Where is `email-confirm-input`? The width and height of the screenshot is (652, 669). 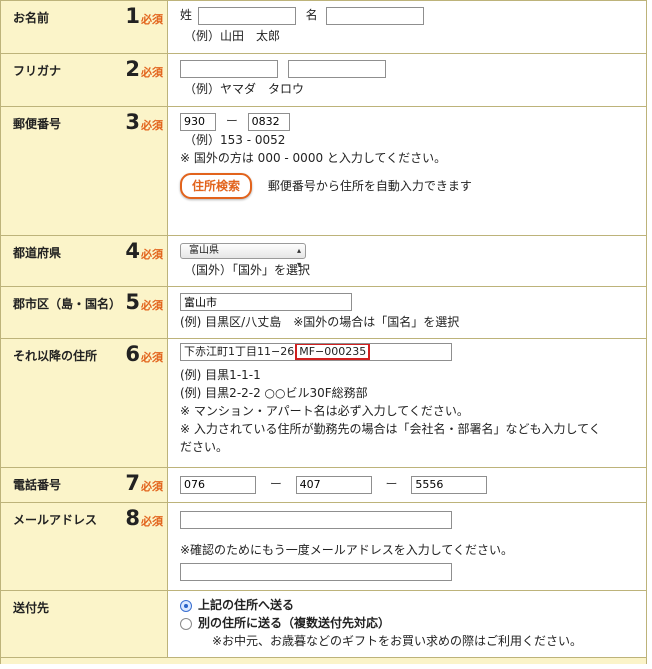
email-confirm-input is located at coordinates (316, 571).